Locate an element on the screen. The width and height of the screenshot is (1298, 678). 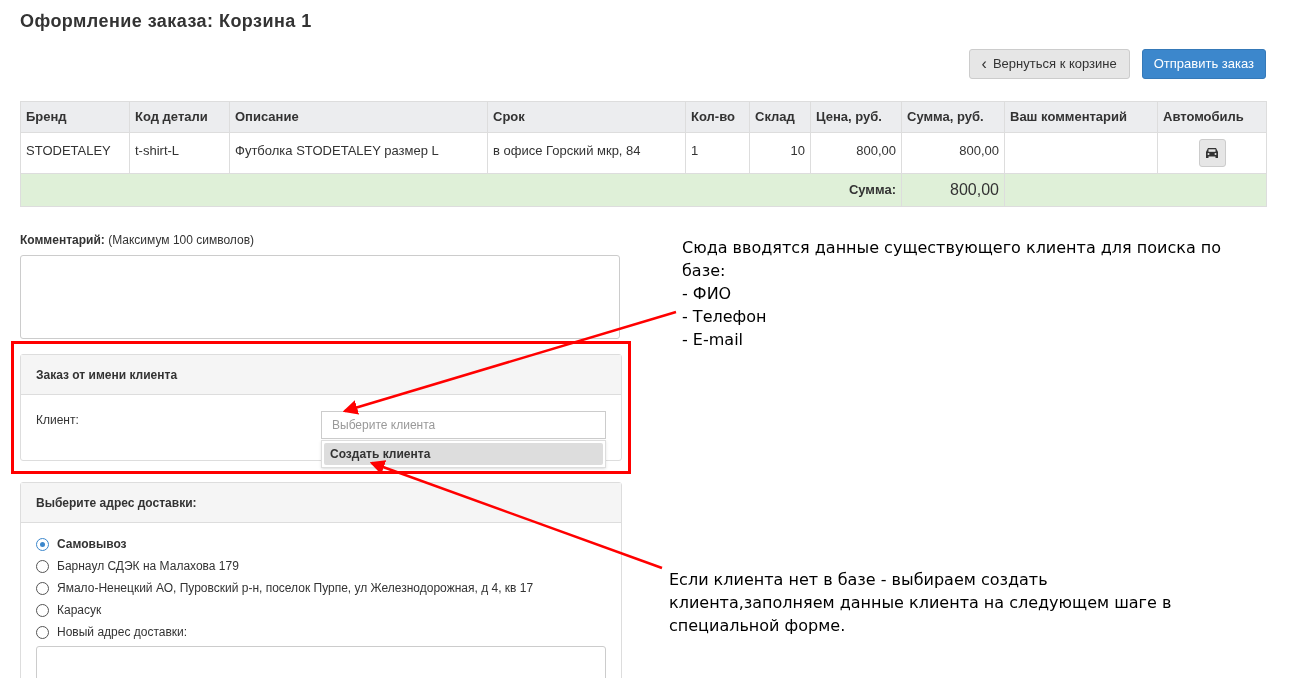
client-label: Клиент: is located at coordinates (58, 420).